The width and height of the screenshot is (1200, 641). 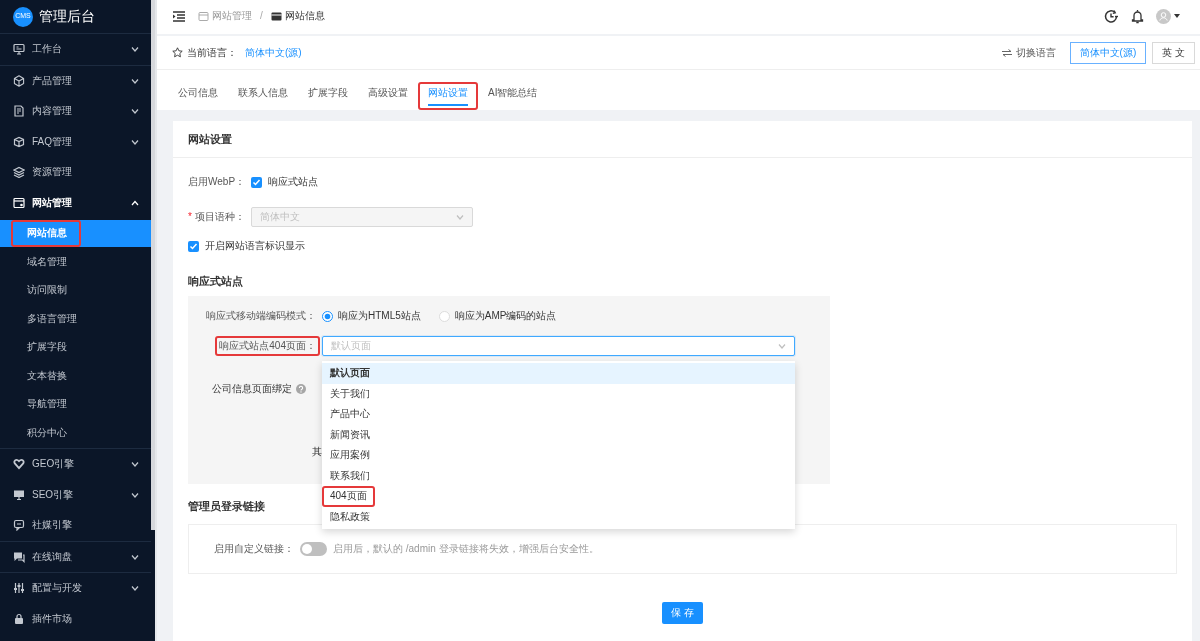 What do you see at coordinates (19, 618) in the screenshot?
I see `lock-icon` at bounding box center [19, 618].